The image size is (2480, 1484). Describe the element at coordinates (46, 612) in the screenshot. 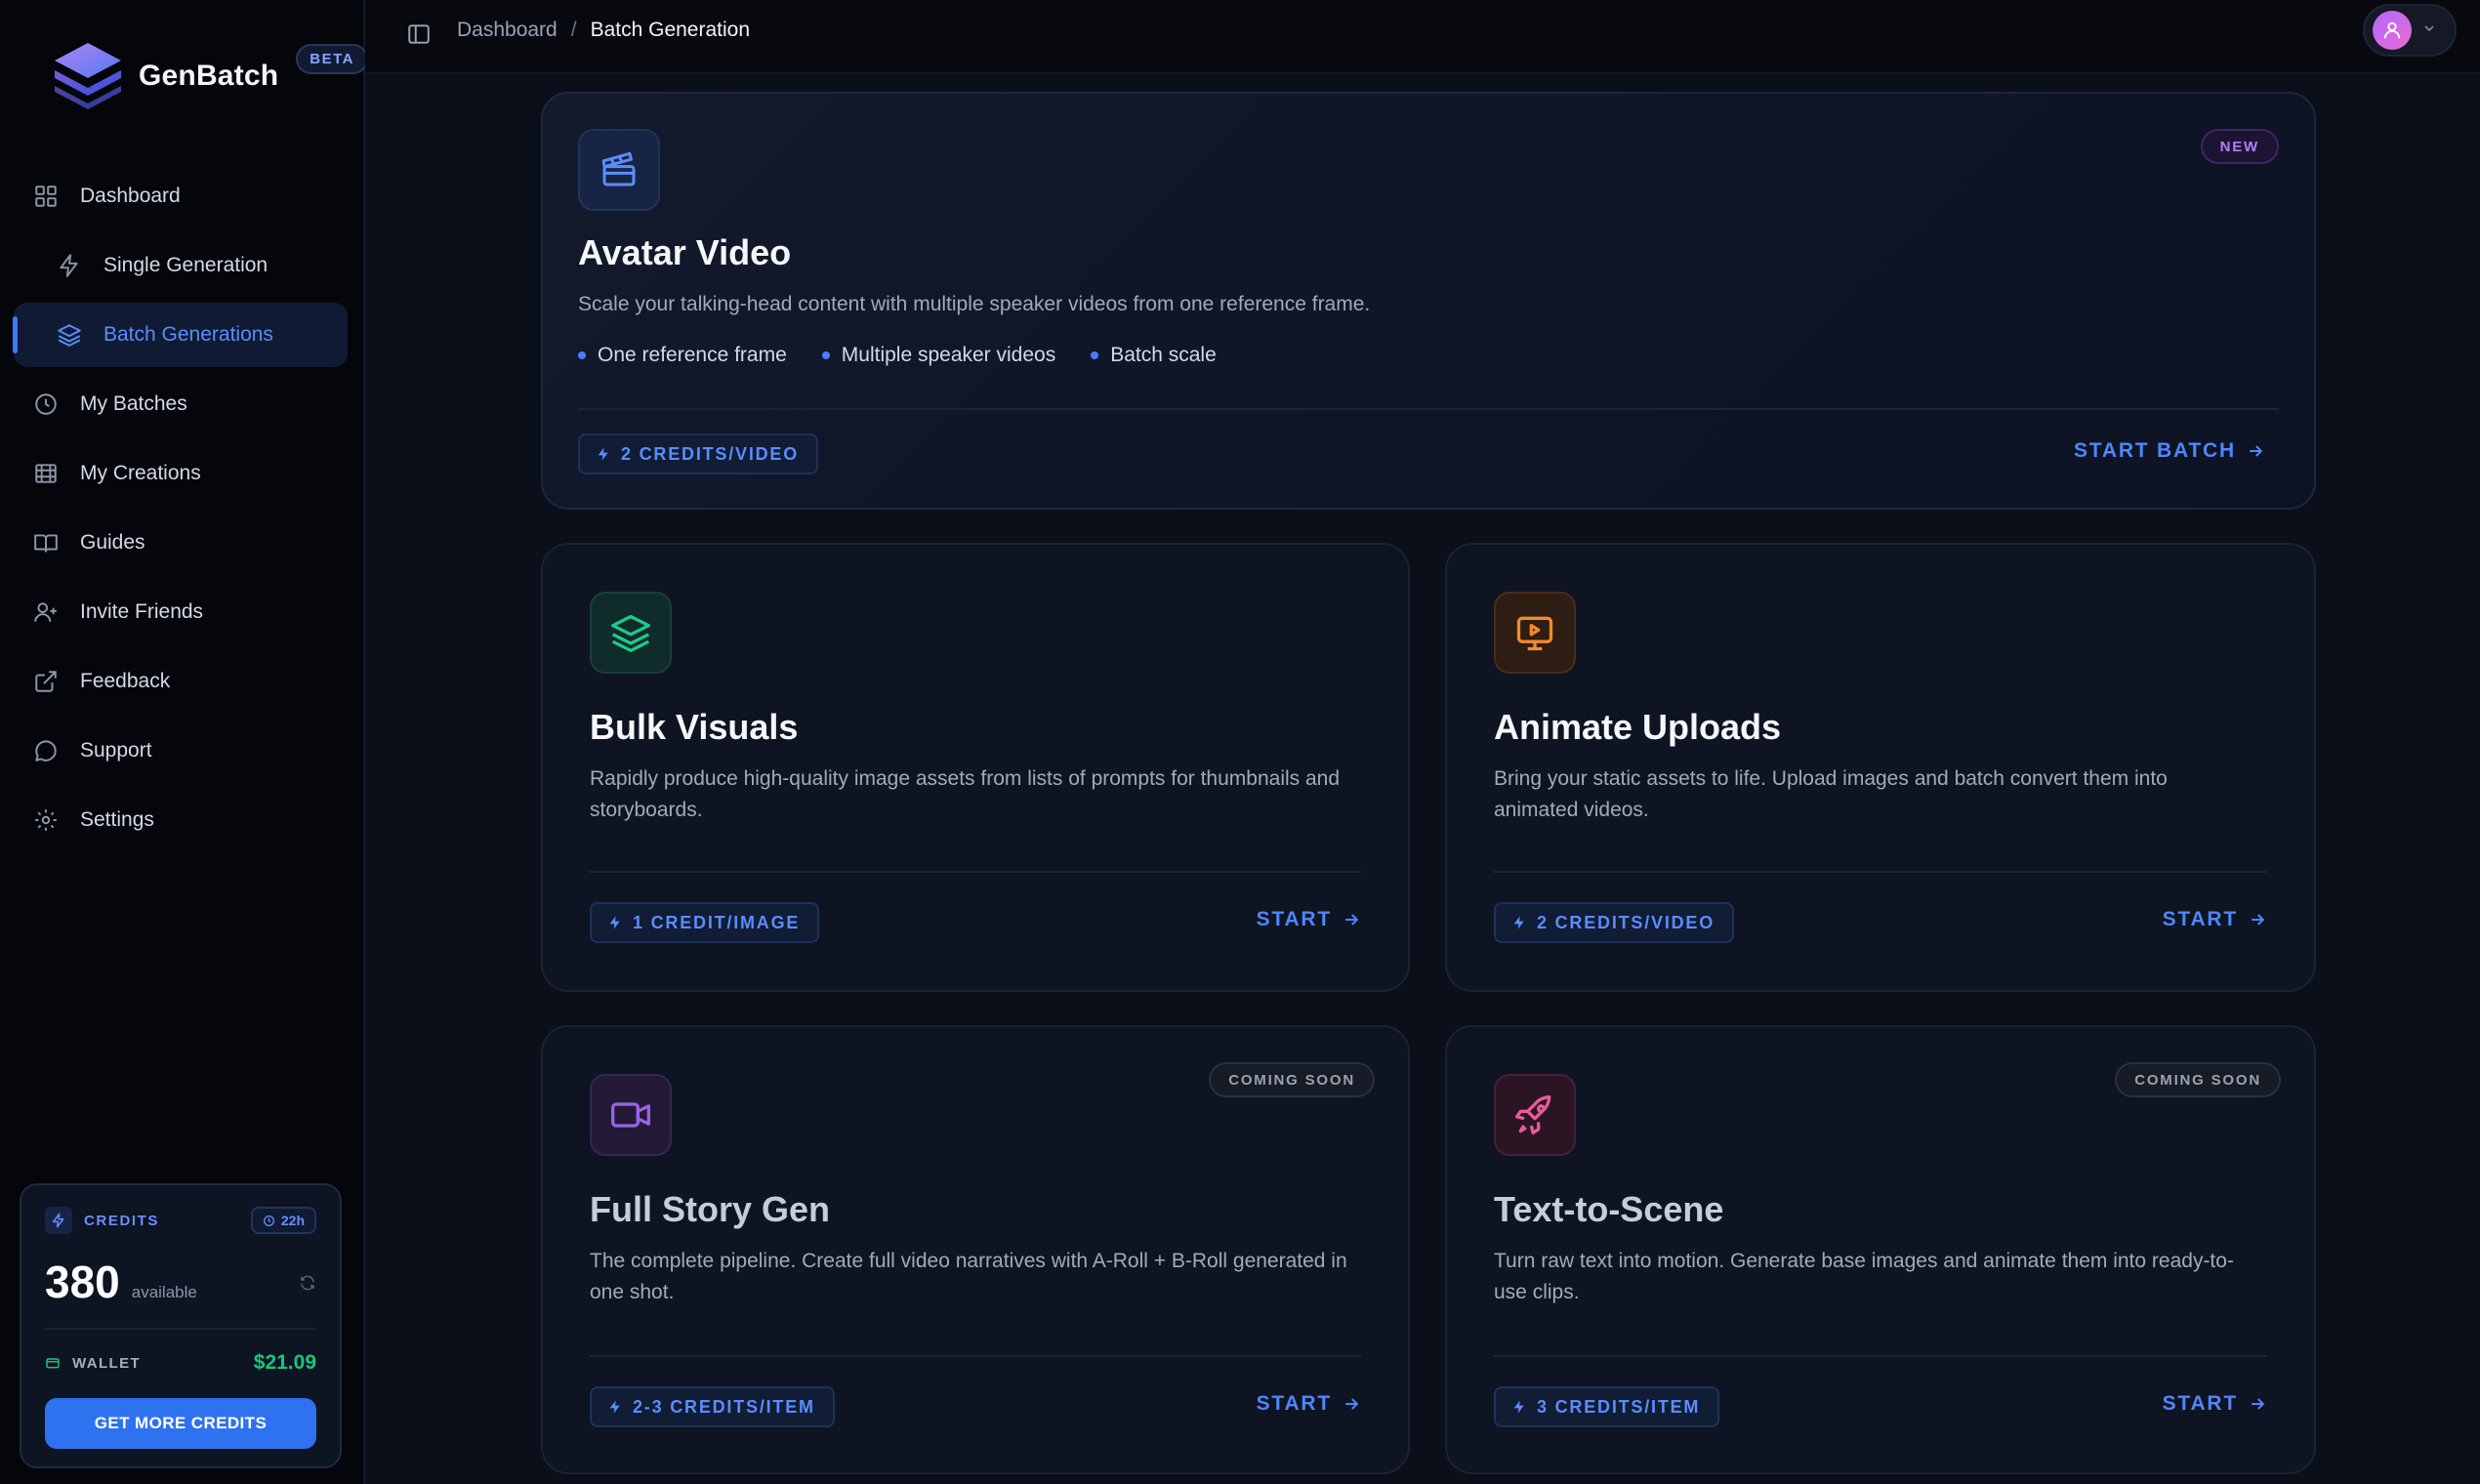

I see `user-plus-icon` at that location.